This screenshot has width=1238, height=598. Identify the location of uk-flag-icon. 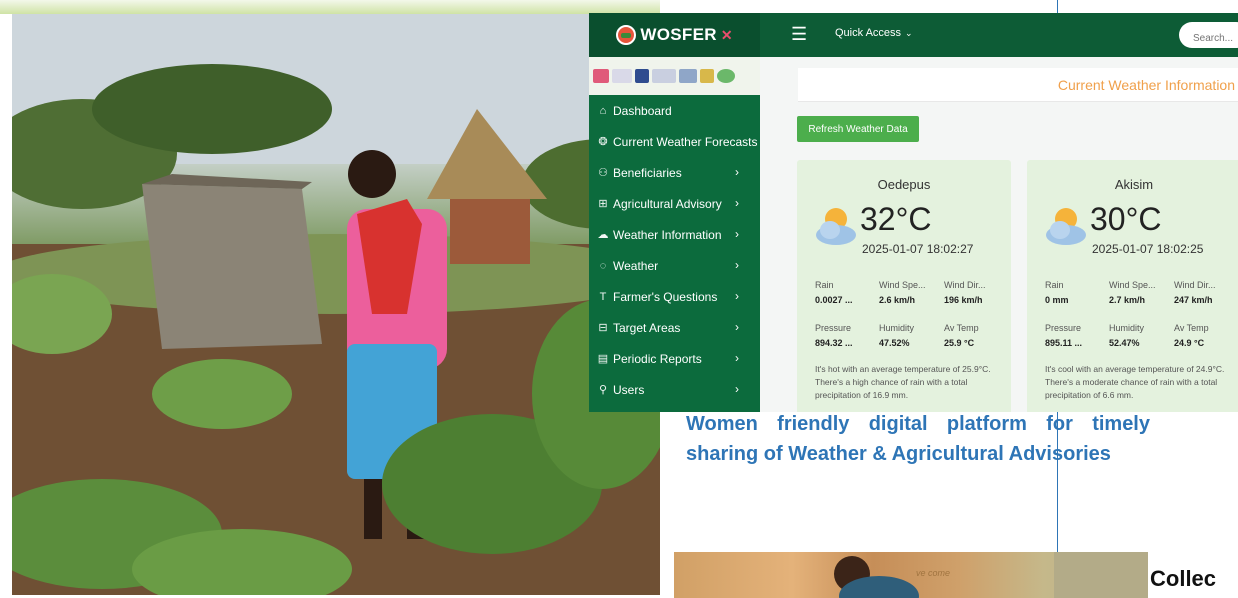
(642, 76).